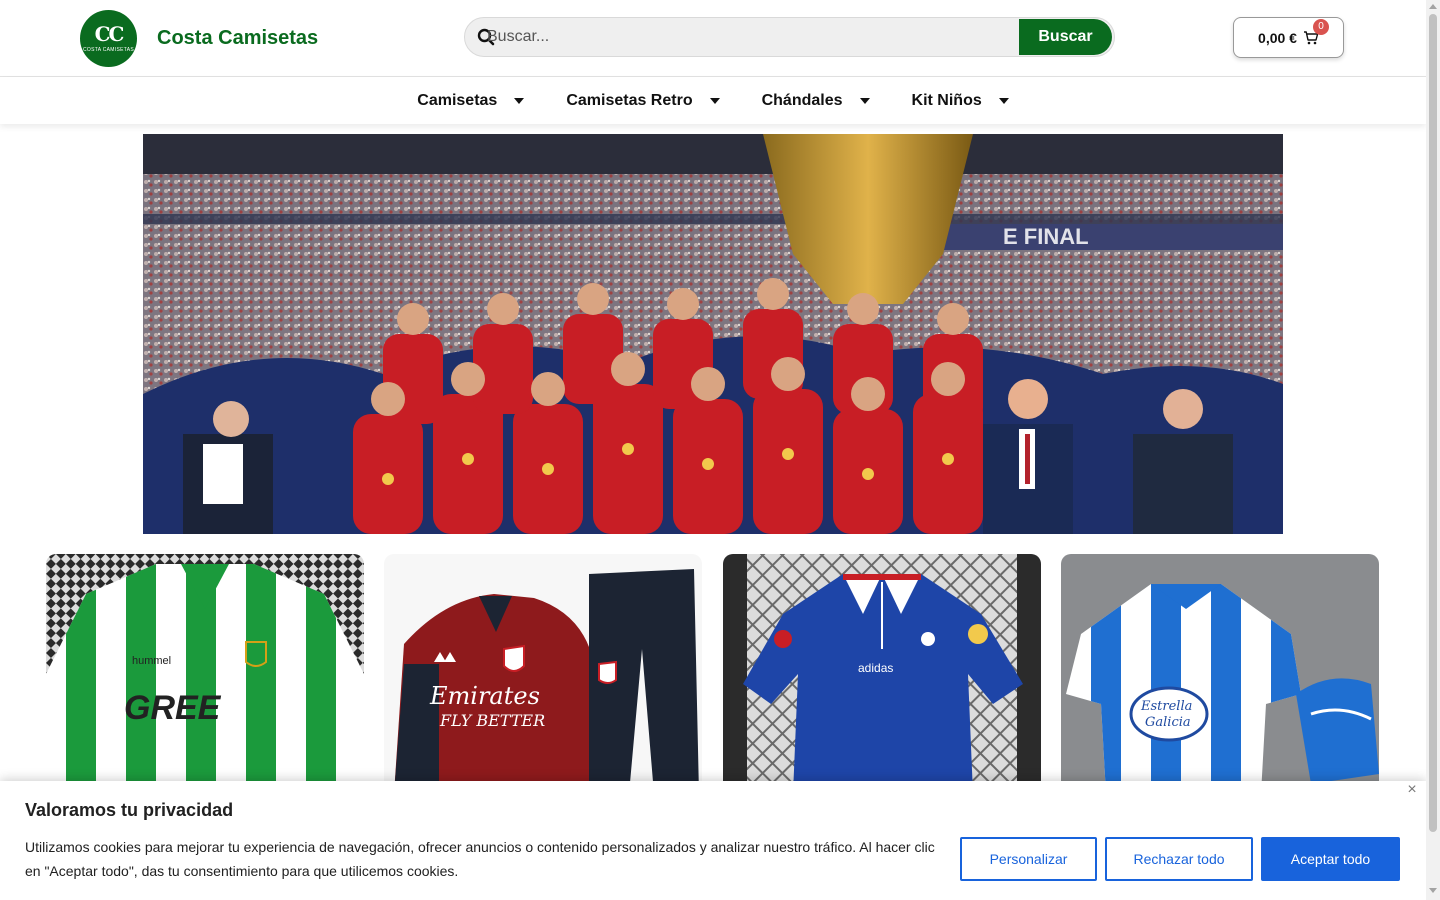 The height and width of the screenshot is (900, 1440). Describe the element at coordinates (1330, 859) in the screenshot. I see `accept-all-button: Aceptar todo` at that location.